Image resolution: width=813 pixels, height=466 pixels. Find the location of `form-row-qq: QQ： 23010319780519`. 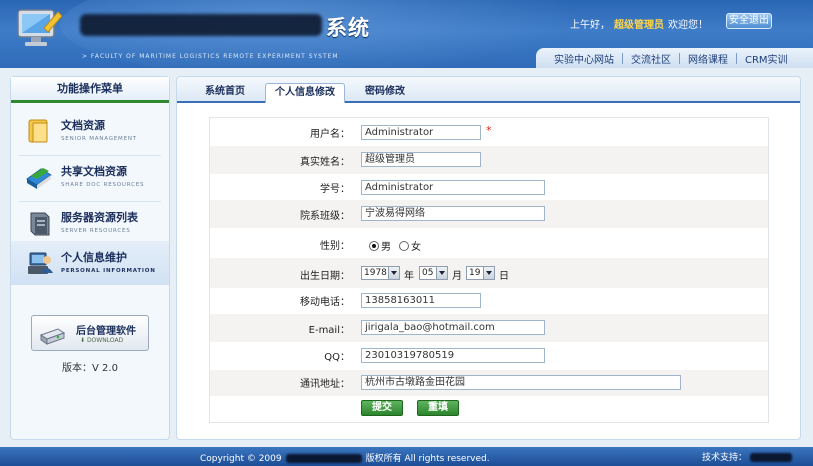

form-row-qq: QQ： 23010319780519 is located at coordinates (489, 356).